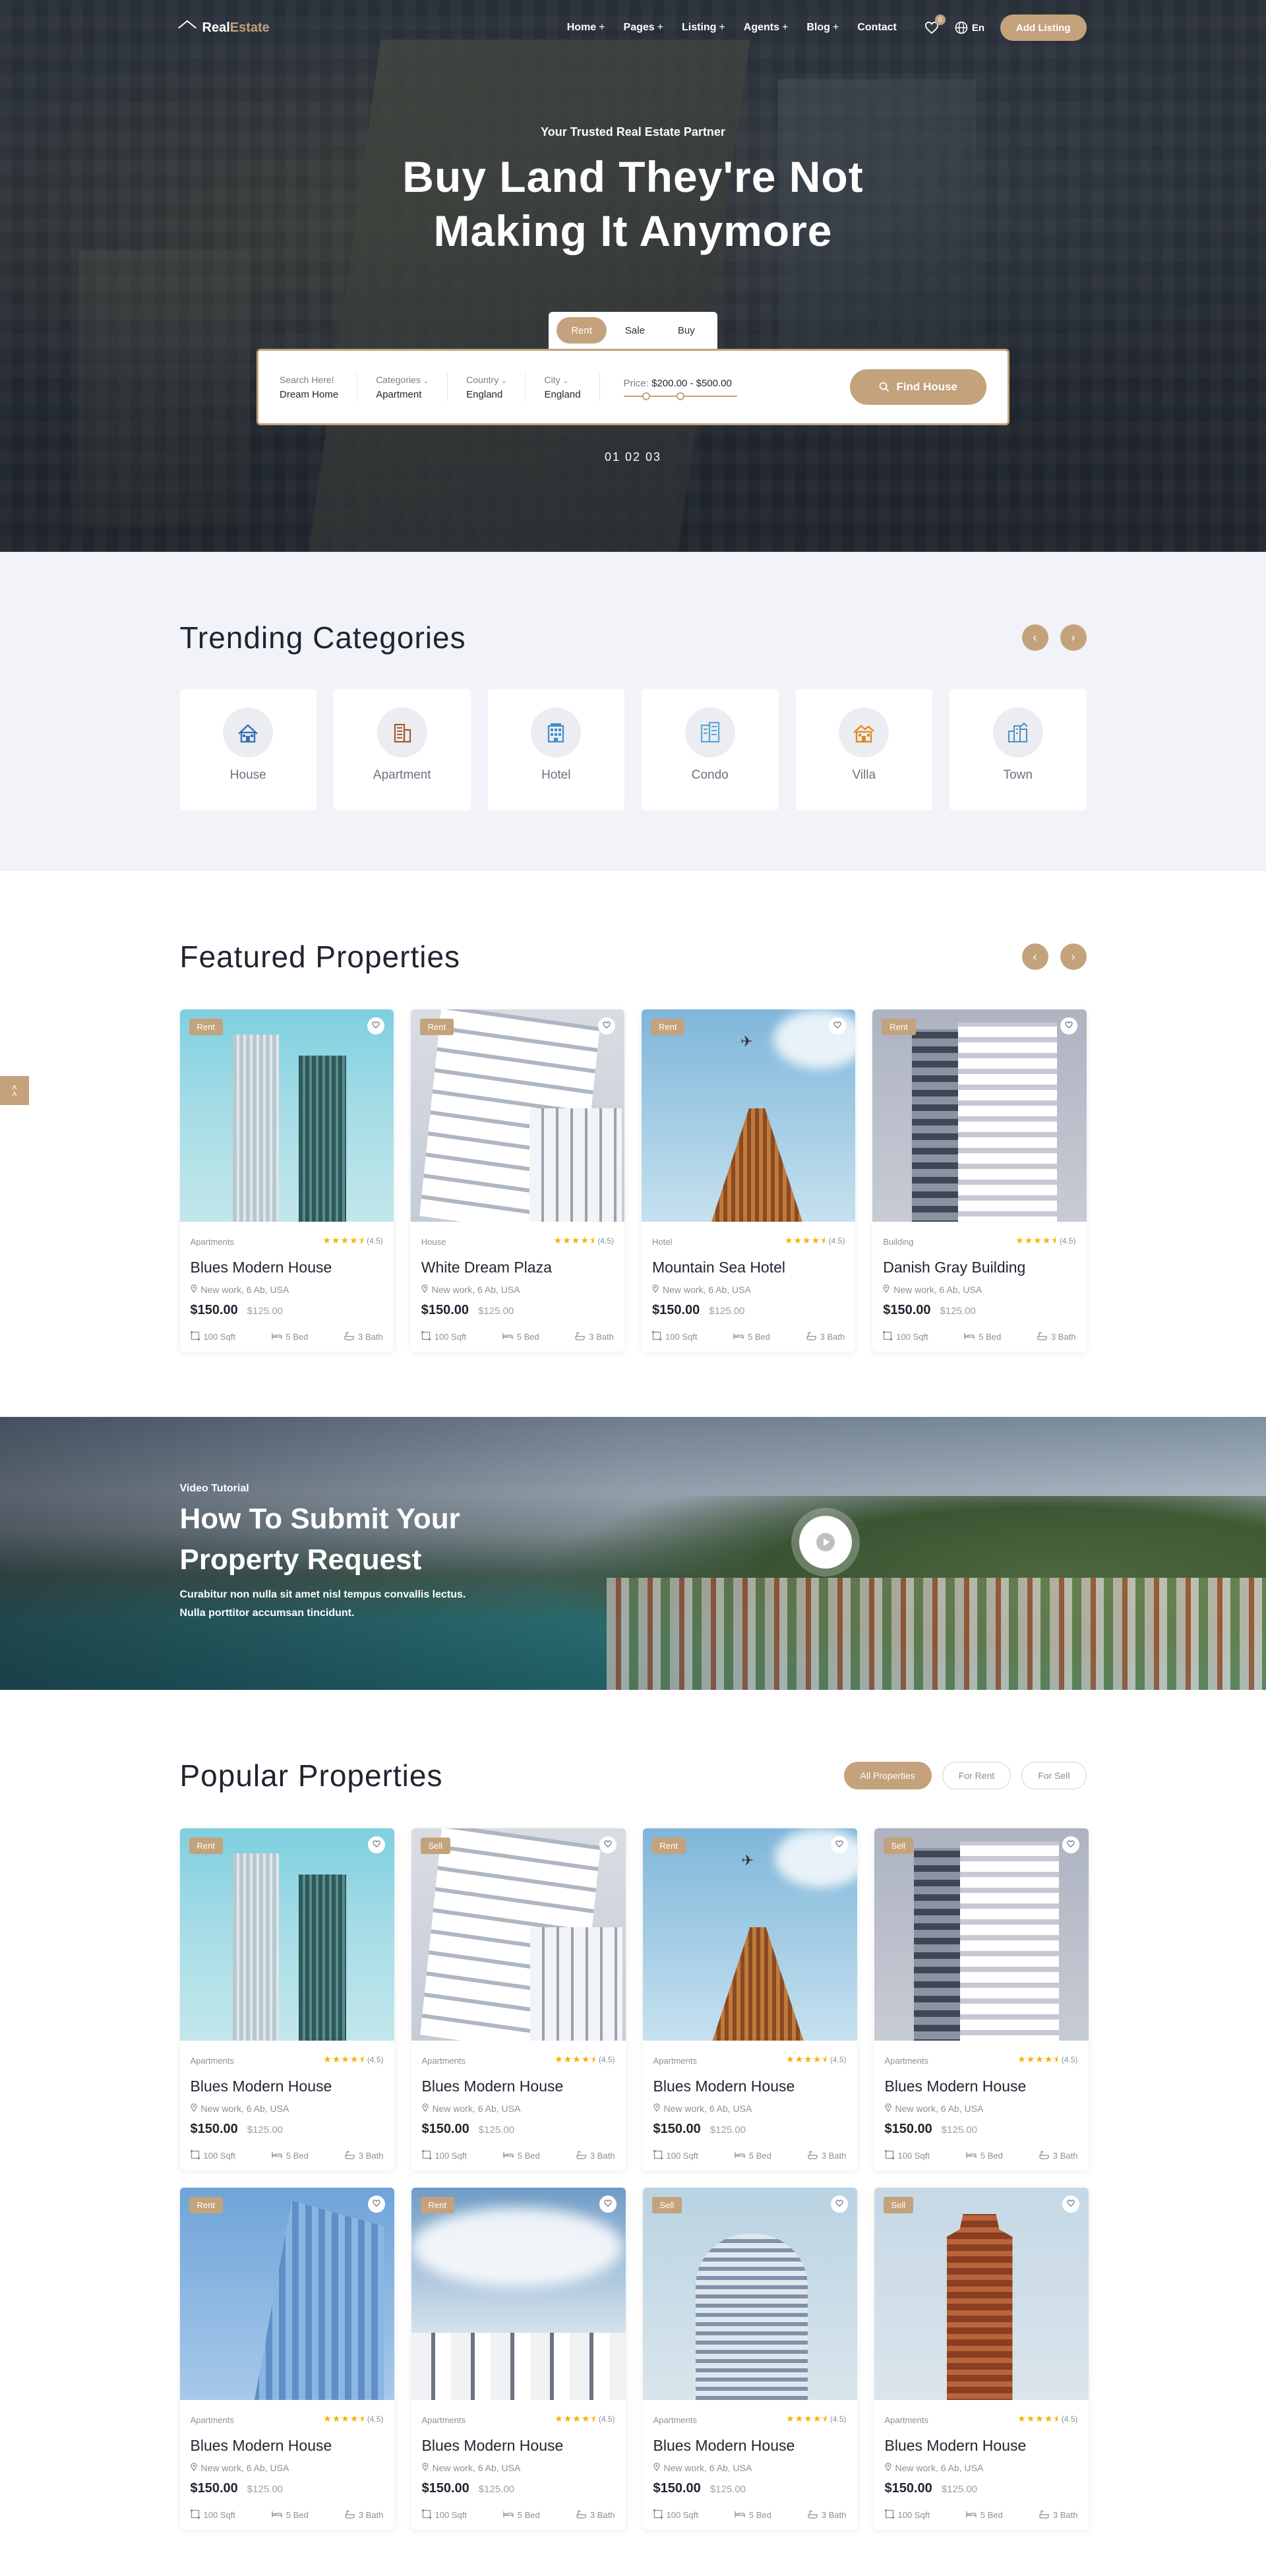  Describe the element at coordinates (826, 1542) in the screenshot. I see `play-video-button` at that location.